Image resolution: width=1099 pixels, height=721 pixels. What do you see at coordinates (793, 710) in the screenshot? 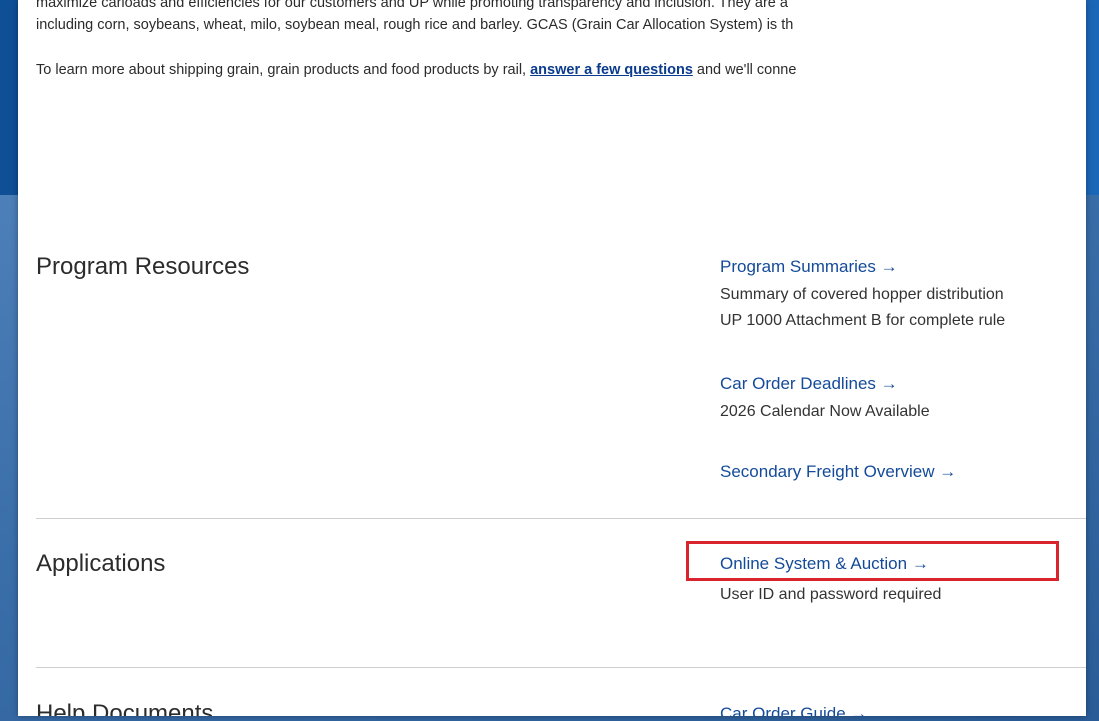
I see `car-order-guide-link: Car Order Guide →` at bounding box center [793, 710].